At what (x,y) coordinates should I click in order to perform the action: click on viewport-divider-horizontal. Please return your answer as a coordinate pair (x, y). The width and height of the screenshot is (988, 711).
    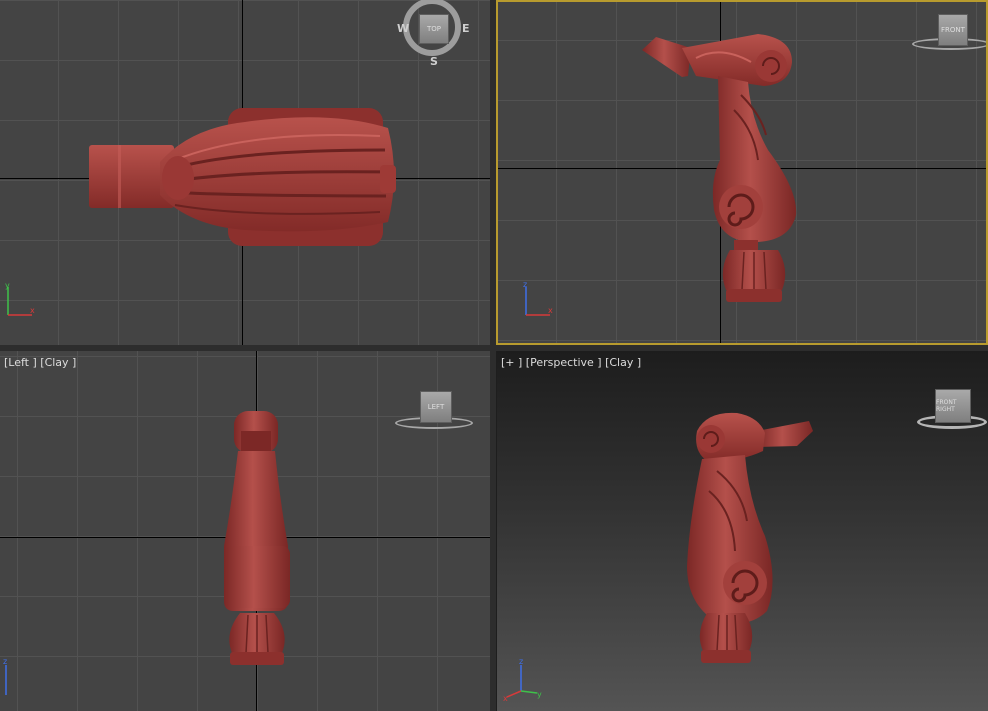
    Looking at the image, I should click on (494, 348).